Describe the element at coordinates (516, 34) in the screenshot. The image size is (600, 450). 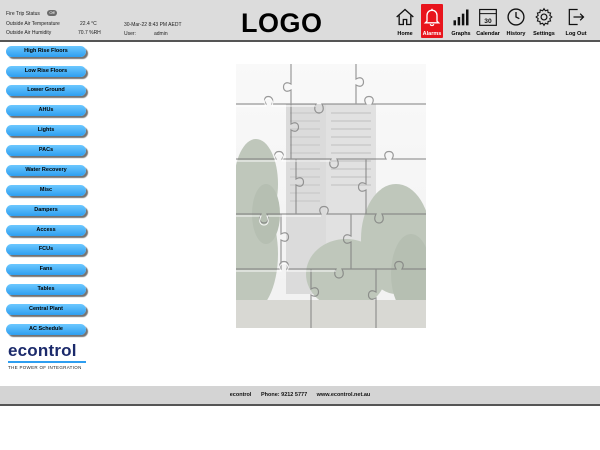
I see `nav-history-label: History` at that location.